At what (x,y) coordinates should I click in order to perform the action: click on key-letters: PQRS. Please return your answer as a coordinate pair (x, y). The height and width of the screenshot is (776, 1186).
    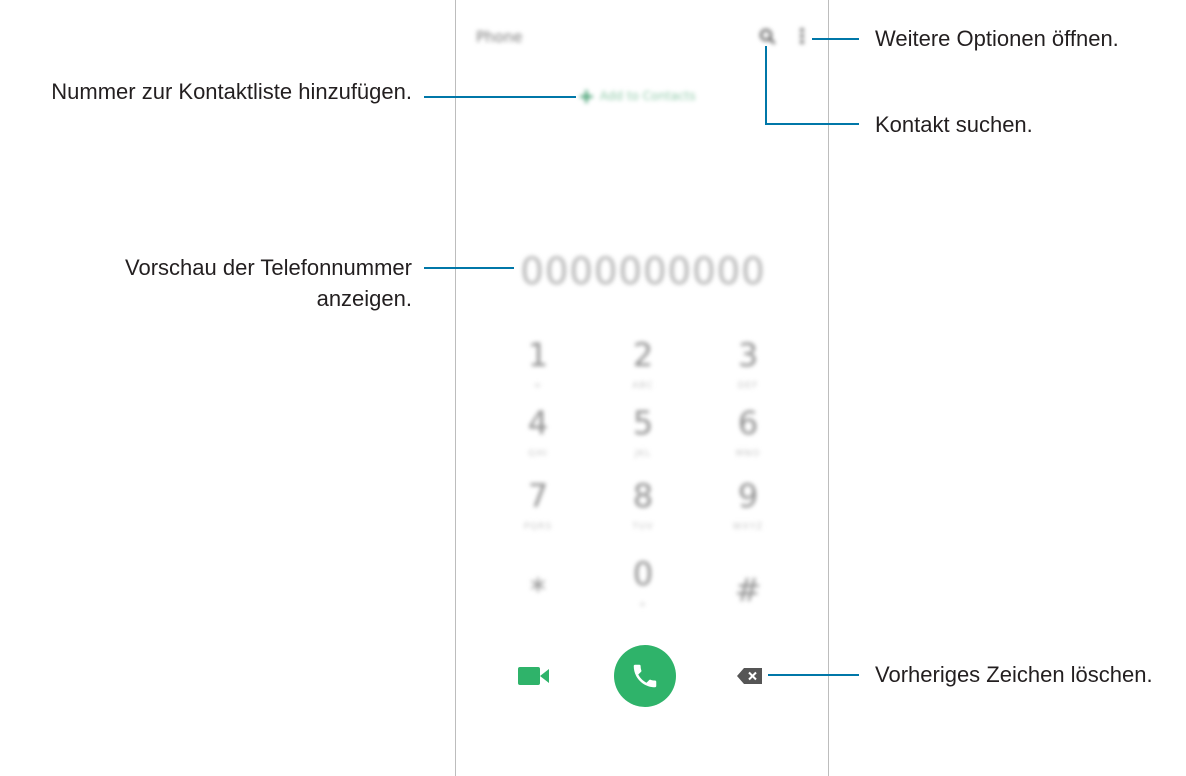
    Looking at the image, I should click on (538, 527).